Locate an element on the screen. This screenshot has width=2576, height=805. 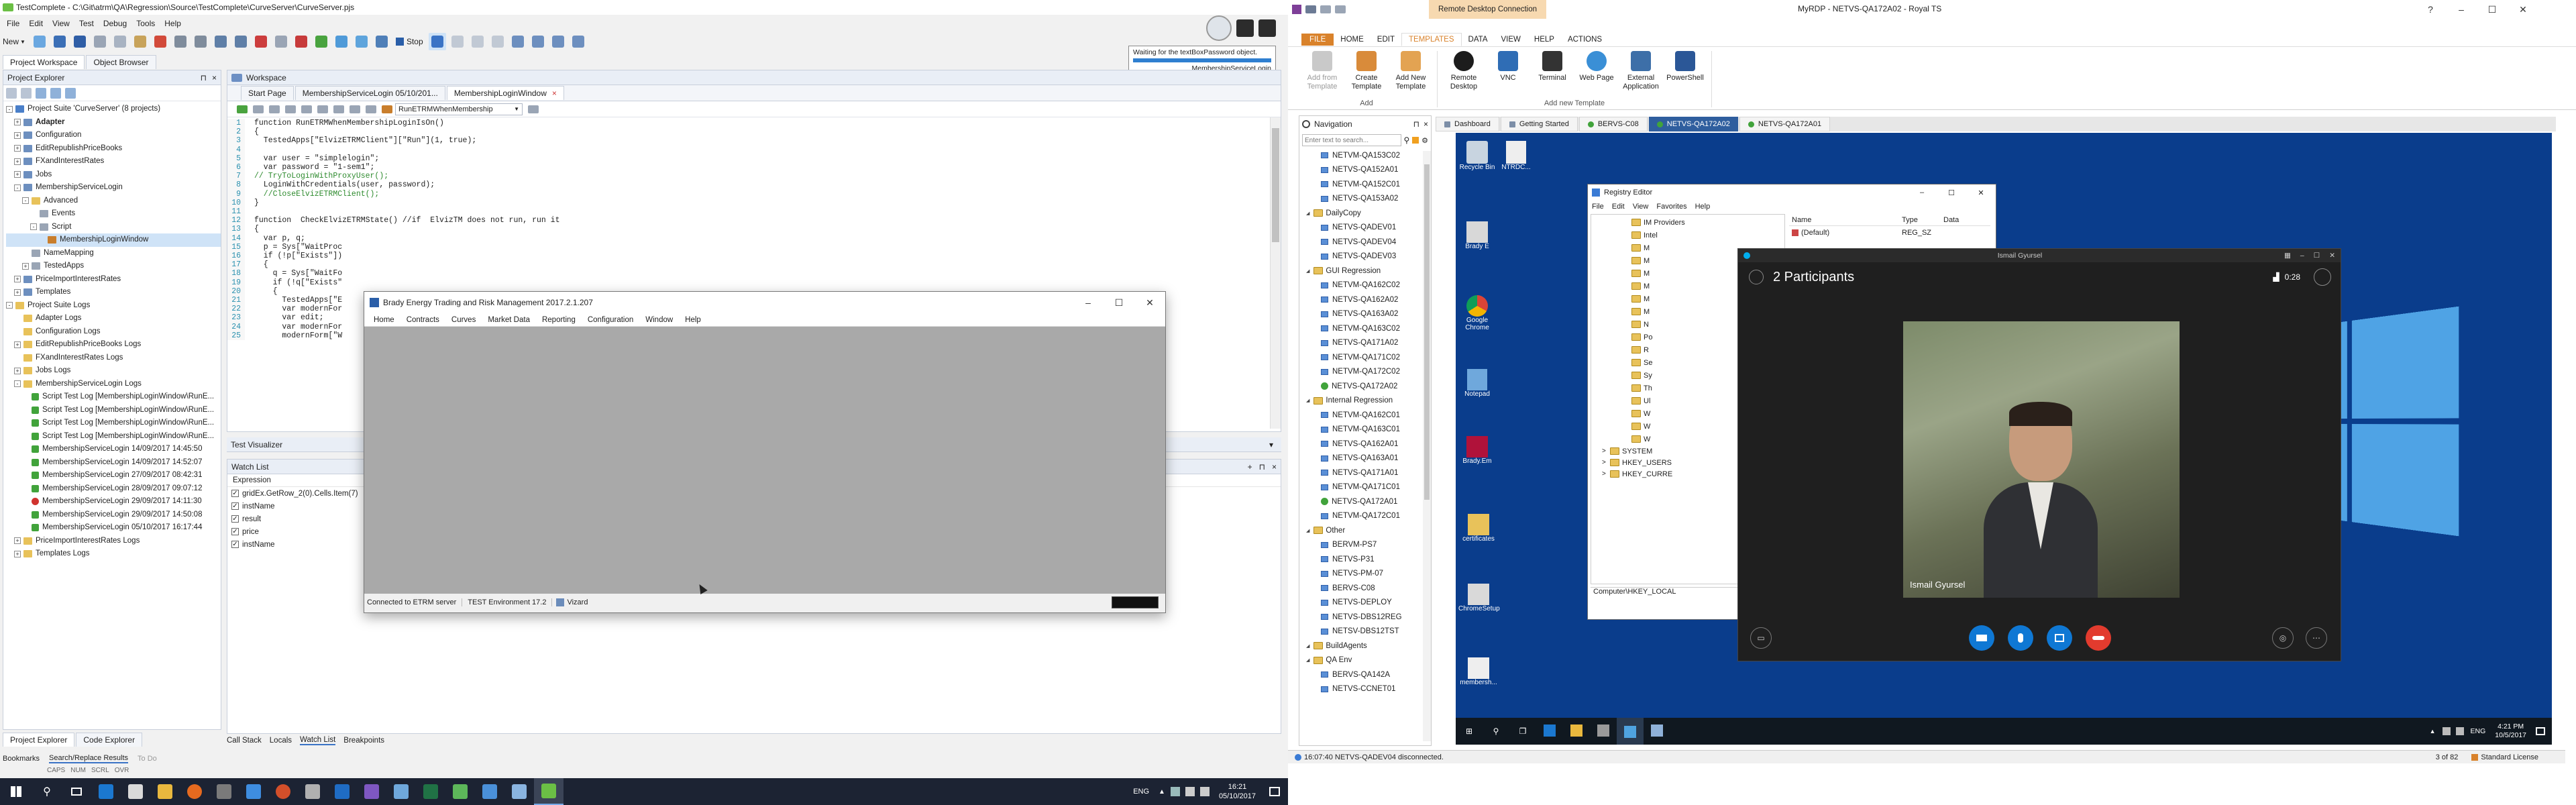
share-screen-button is located at coordinates (2059, 638).